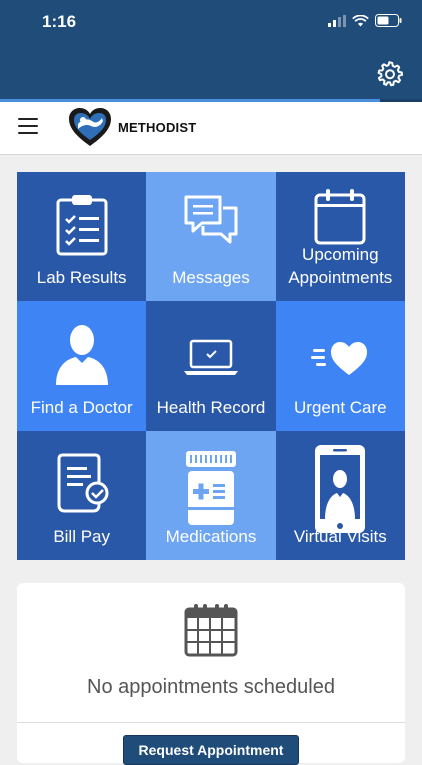  What do you see at coordinates (81, 407) in the screenshot?
I see `tile-label: Find a Doctor` at bounding box center [81, 407].